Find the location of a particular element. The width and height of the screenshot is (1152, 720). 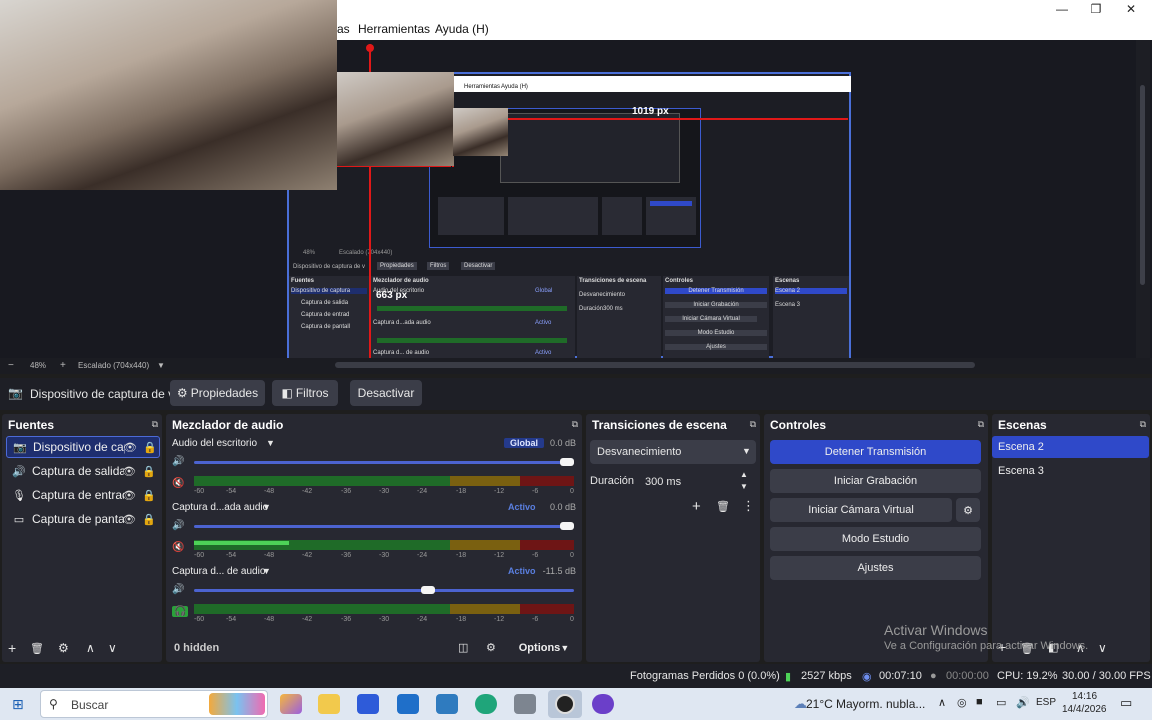

stop-streaming-button: Detener Transmisión is located at coordinates (875, 452).